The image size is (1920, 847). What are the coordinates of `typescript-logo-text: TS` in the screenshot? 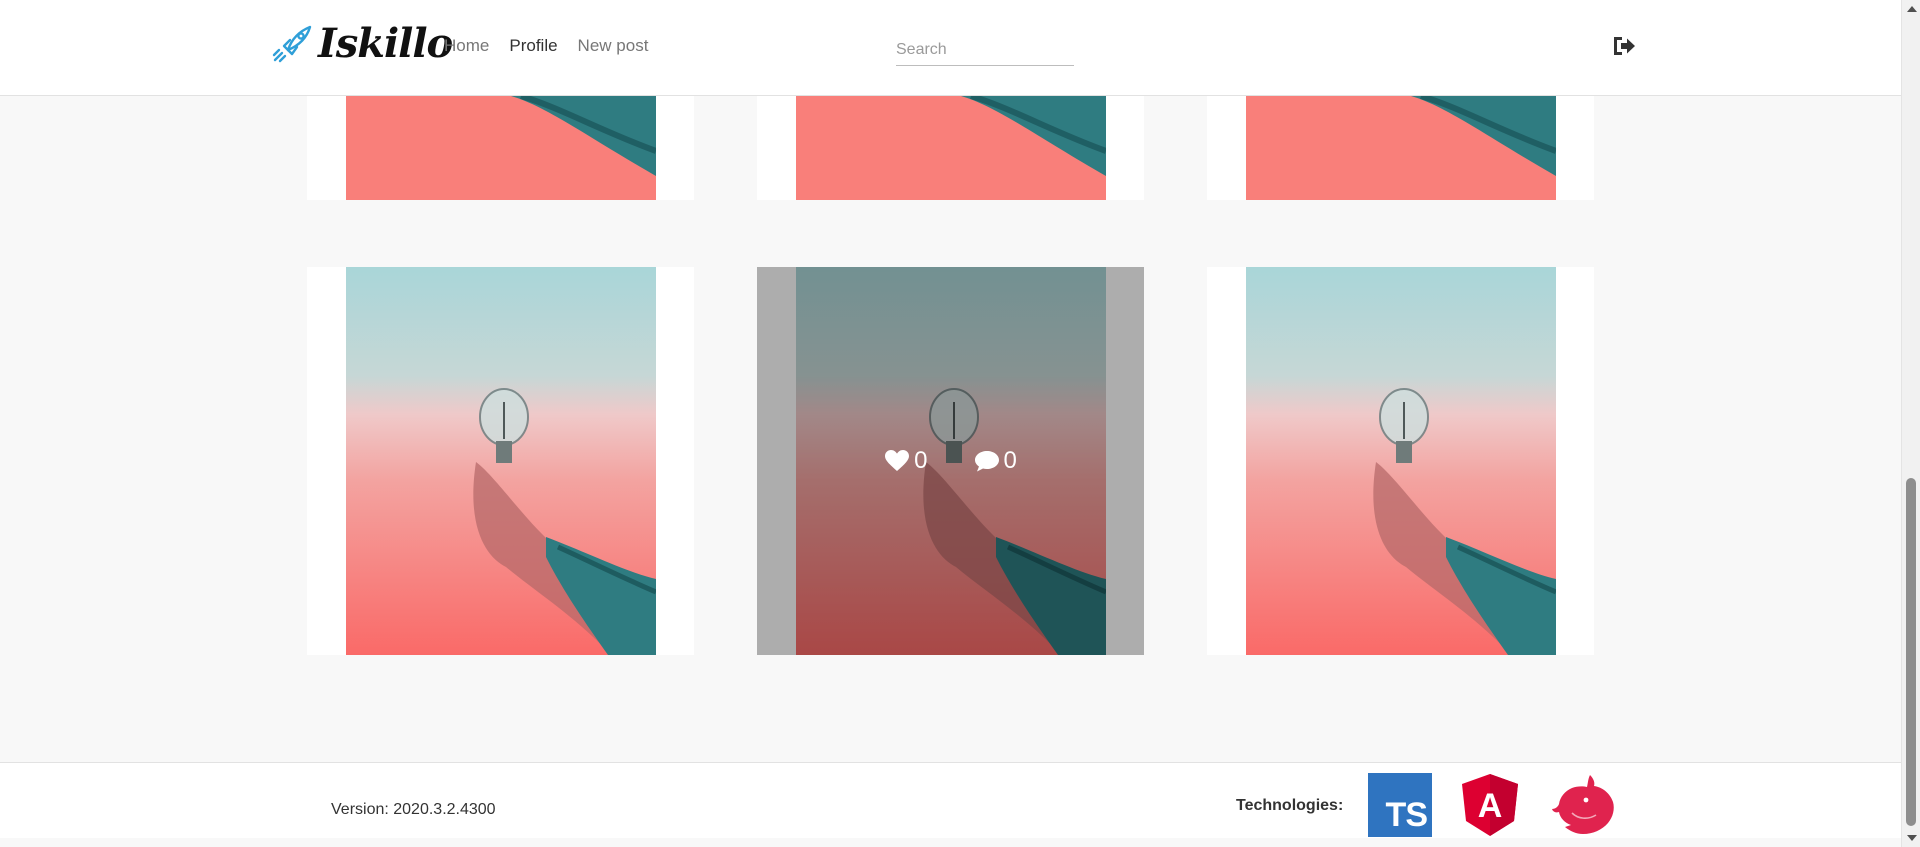 It's located at (1406, 815).